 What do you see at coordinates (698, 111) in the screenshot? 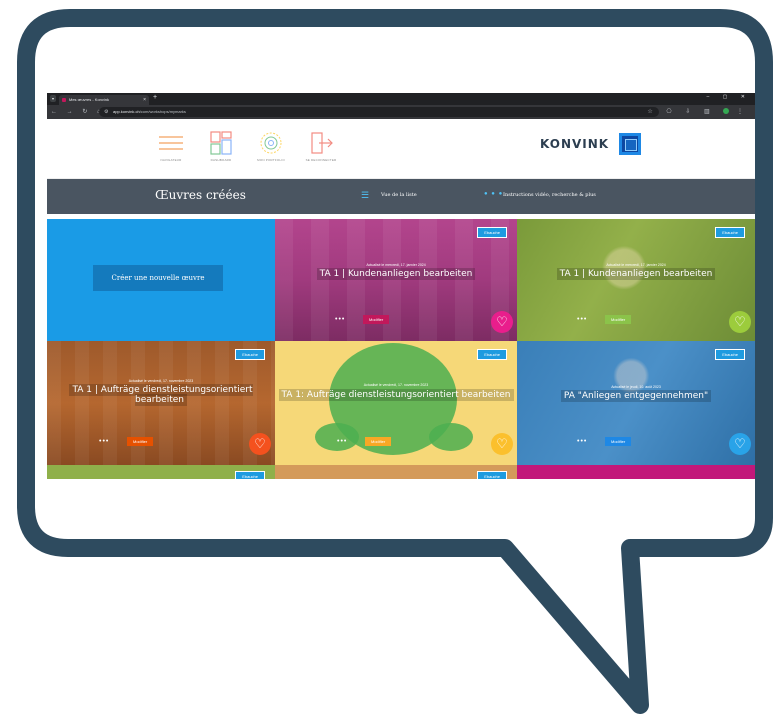
I see `toolbar-icons: ☆ ⎔ ⇩ ▥ ⋮` at bounding box center [698, 111].